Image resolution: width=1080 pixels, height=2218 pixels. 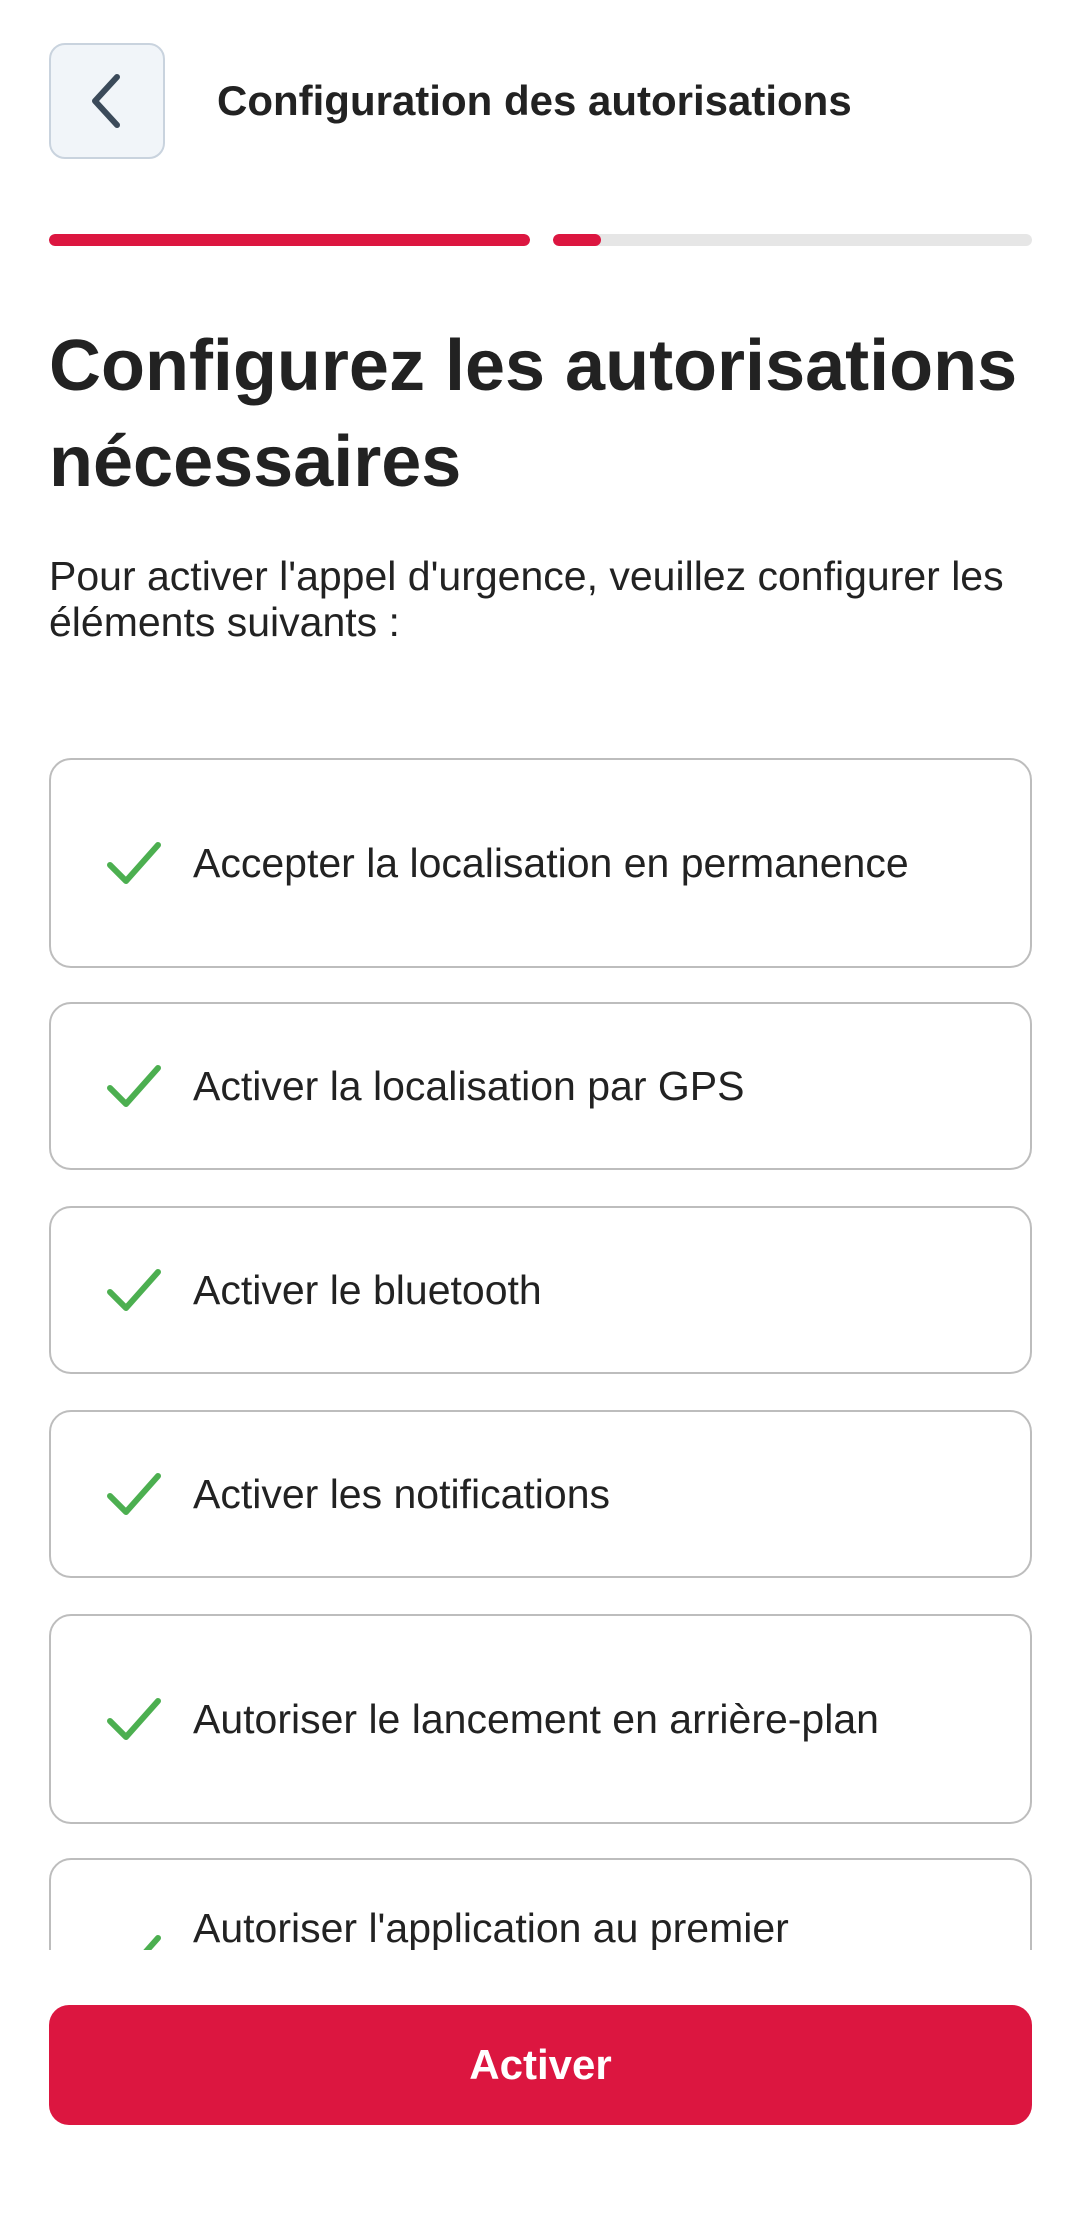 I want to click on page-title: Configurez les autorisations nécessaires, so click(x=533, y=414).